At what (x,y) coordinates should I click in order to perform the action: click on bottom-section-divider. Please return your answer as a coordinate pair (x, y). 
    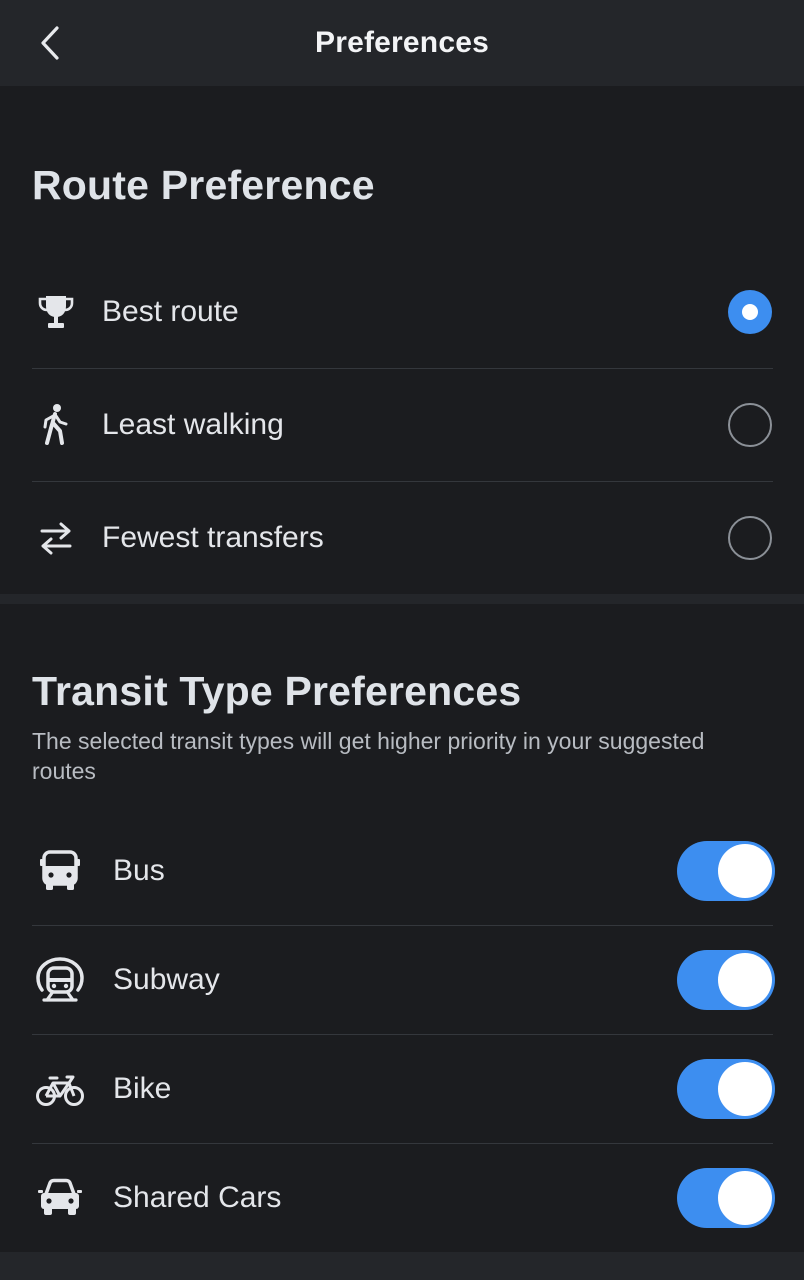
    Looking at the image, I should click on (402, 1266).